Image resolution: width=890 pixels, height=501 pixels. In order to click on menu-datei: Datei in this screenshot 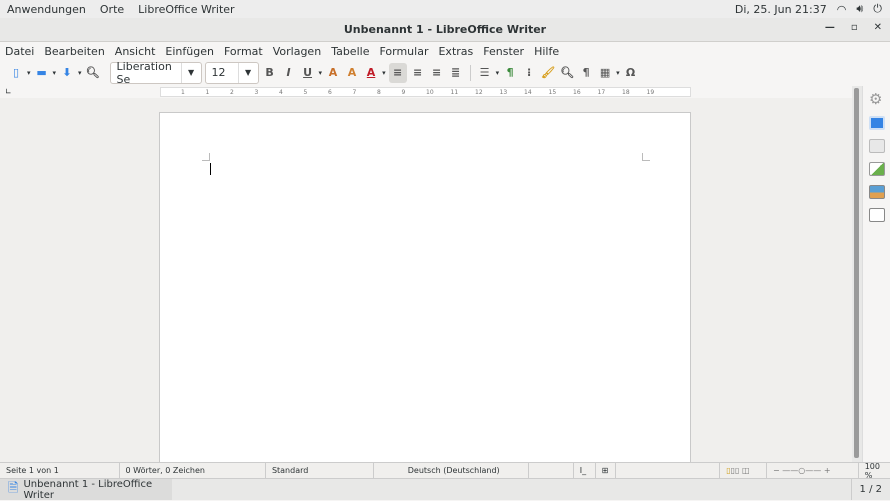, I will do `click(19, 51)`.